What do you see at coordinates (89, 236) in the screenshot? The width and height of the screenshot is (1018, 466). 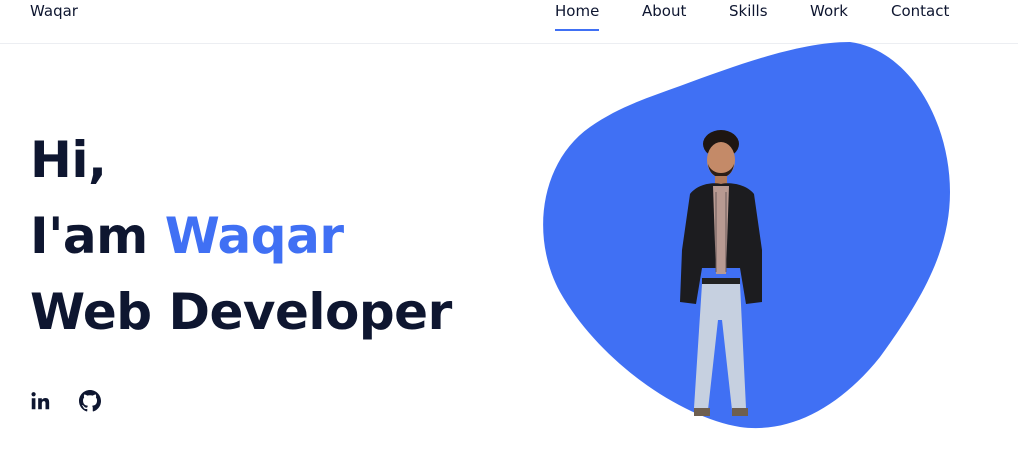 I see `hero-intro-prefix: I'am` at bounding box center [89, 236].